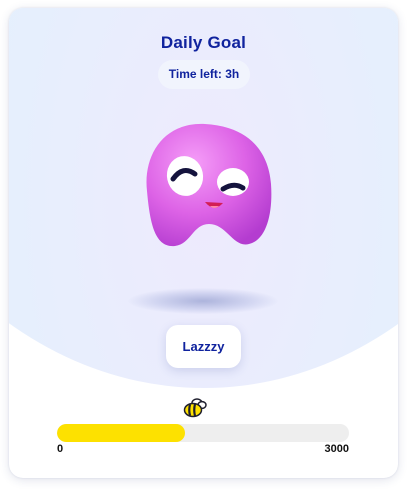  I want to click on pink-blob-mascot-icon, so click(209, 185).